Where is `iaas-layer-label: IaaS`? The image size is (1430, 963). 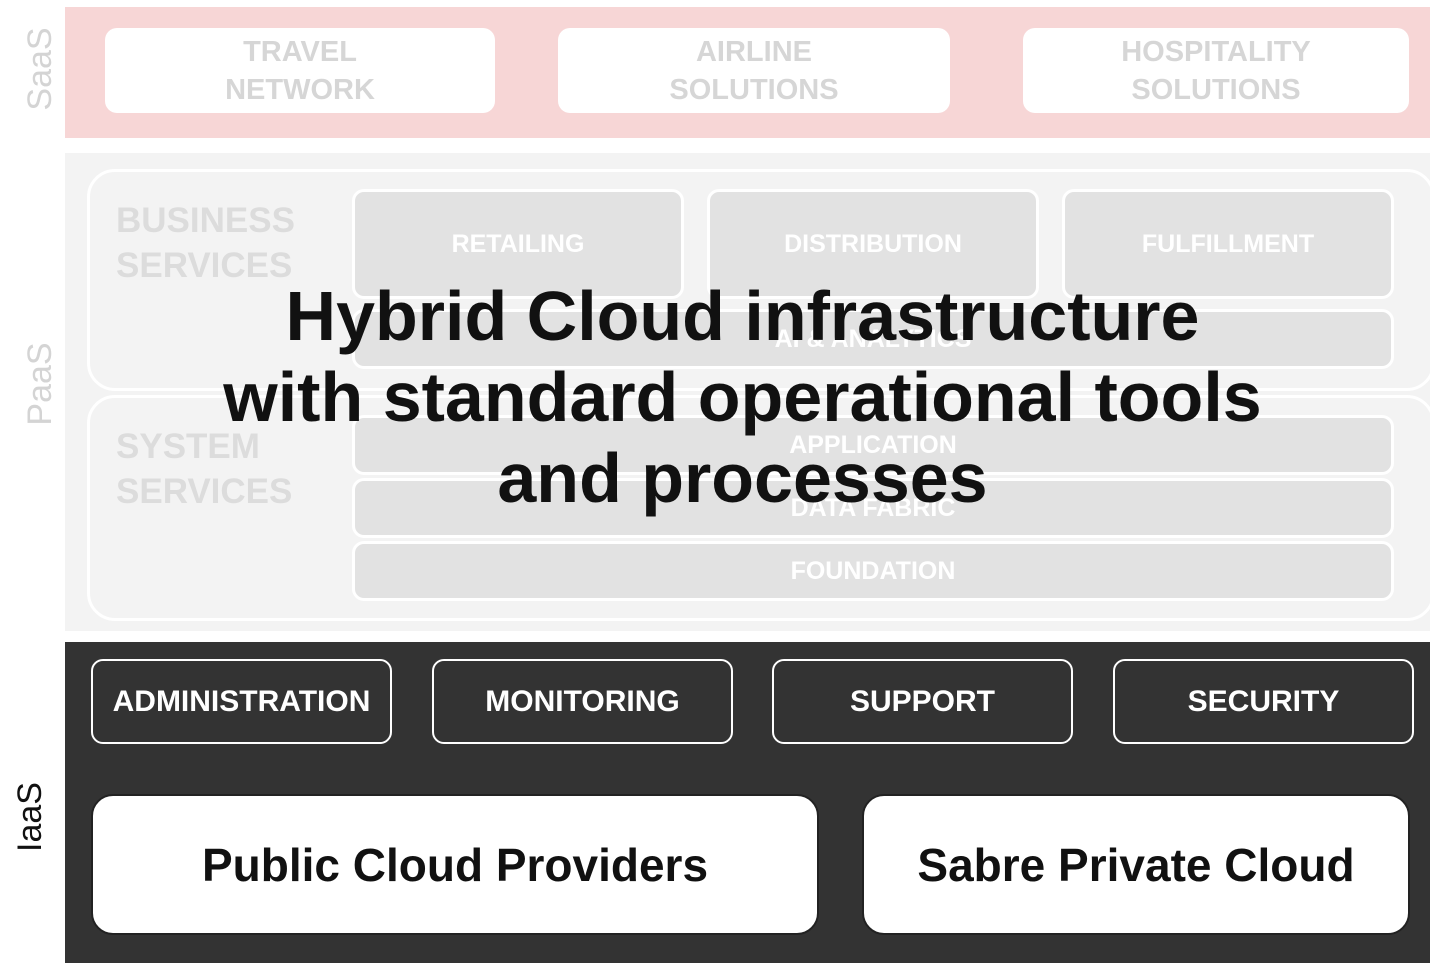
iaas-layer-label: IaaS is located at coordinates (30, 817).